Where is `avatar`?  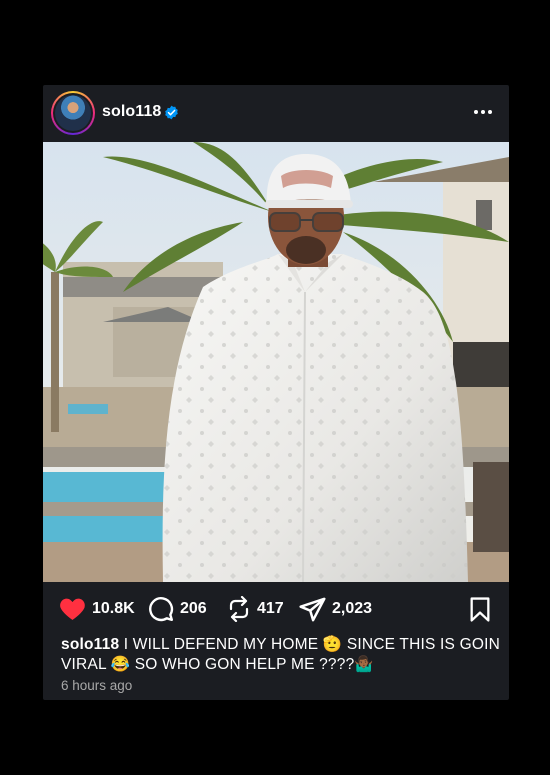 avatar is located at coordinates (73, 113).